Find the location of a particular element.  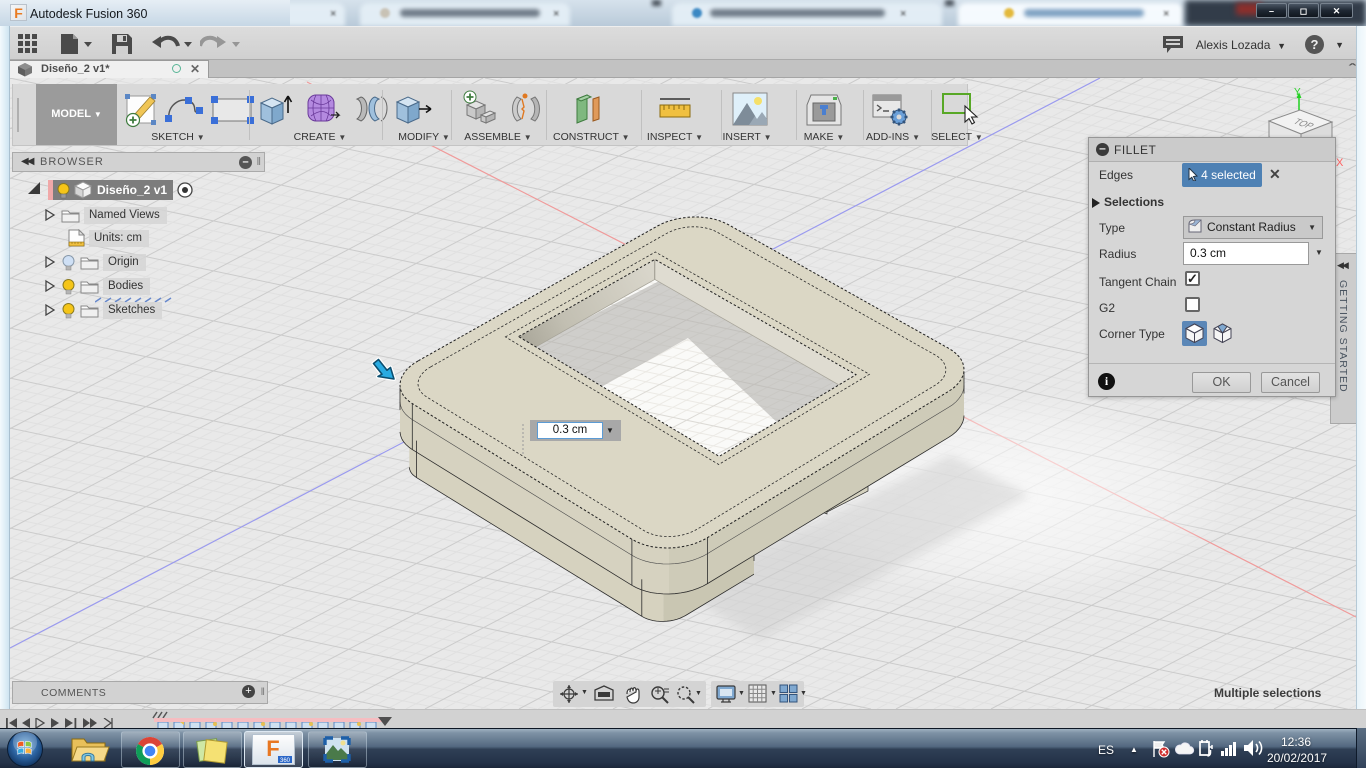

svg-text: F is located at coordinates (272, 748).